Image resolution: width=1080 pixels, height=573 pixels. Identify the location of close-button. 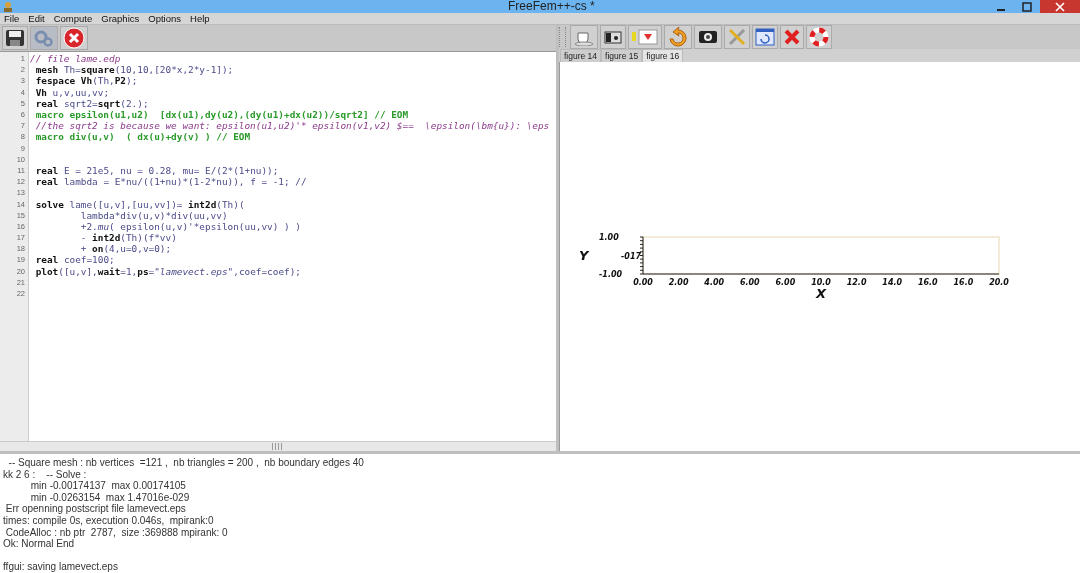
(1060, 6).